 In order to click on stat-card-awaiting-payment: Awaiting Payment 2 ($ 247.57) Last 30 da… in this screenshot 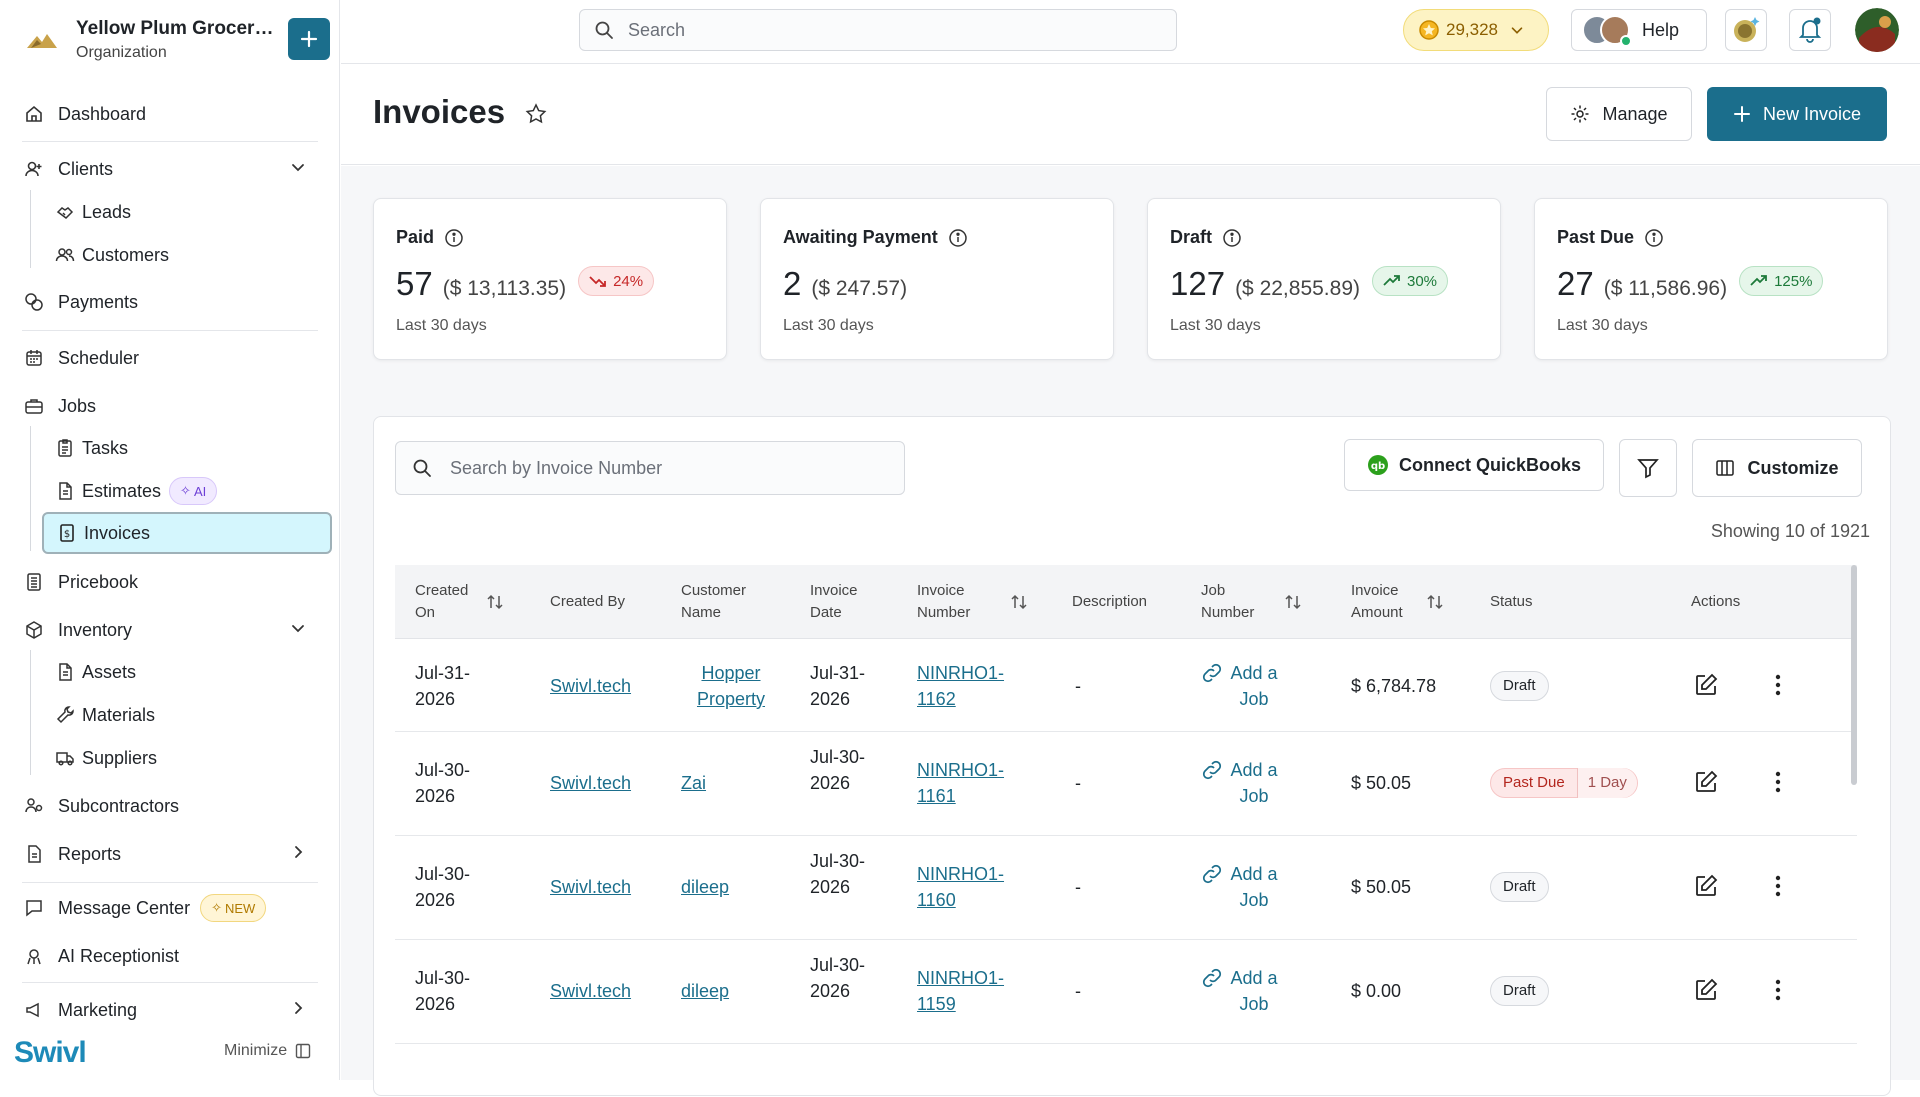, I will do `click(937, 279)`.